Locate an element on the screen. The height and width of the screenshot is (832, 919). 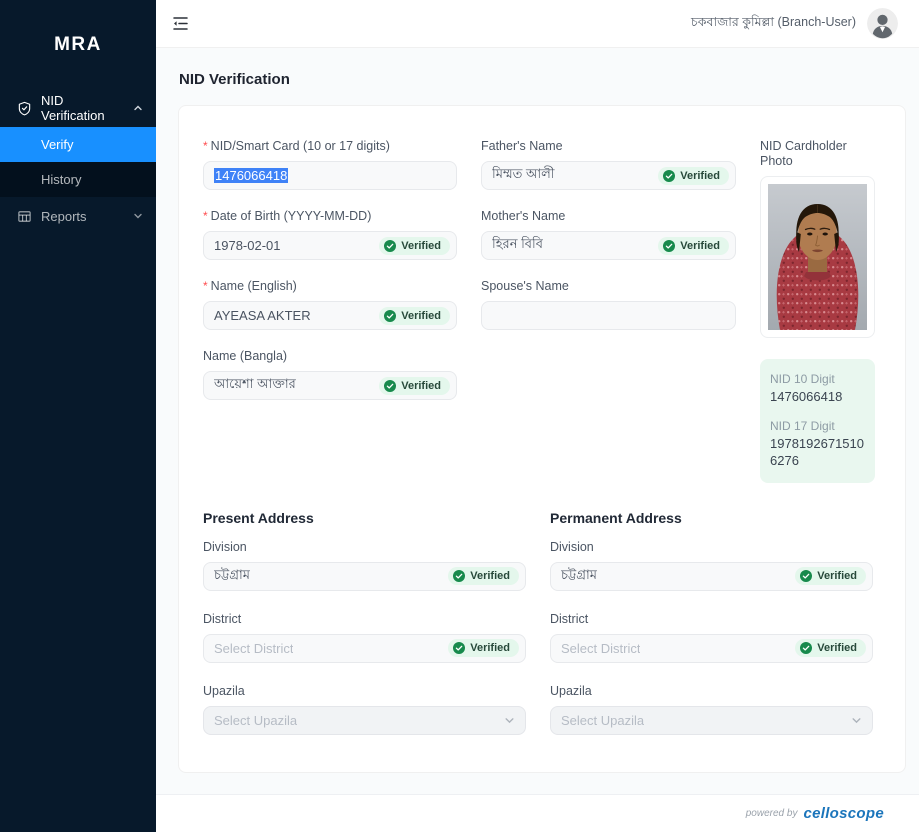
sidebar-item-label: Verify is located at coordinates (57, 144).